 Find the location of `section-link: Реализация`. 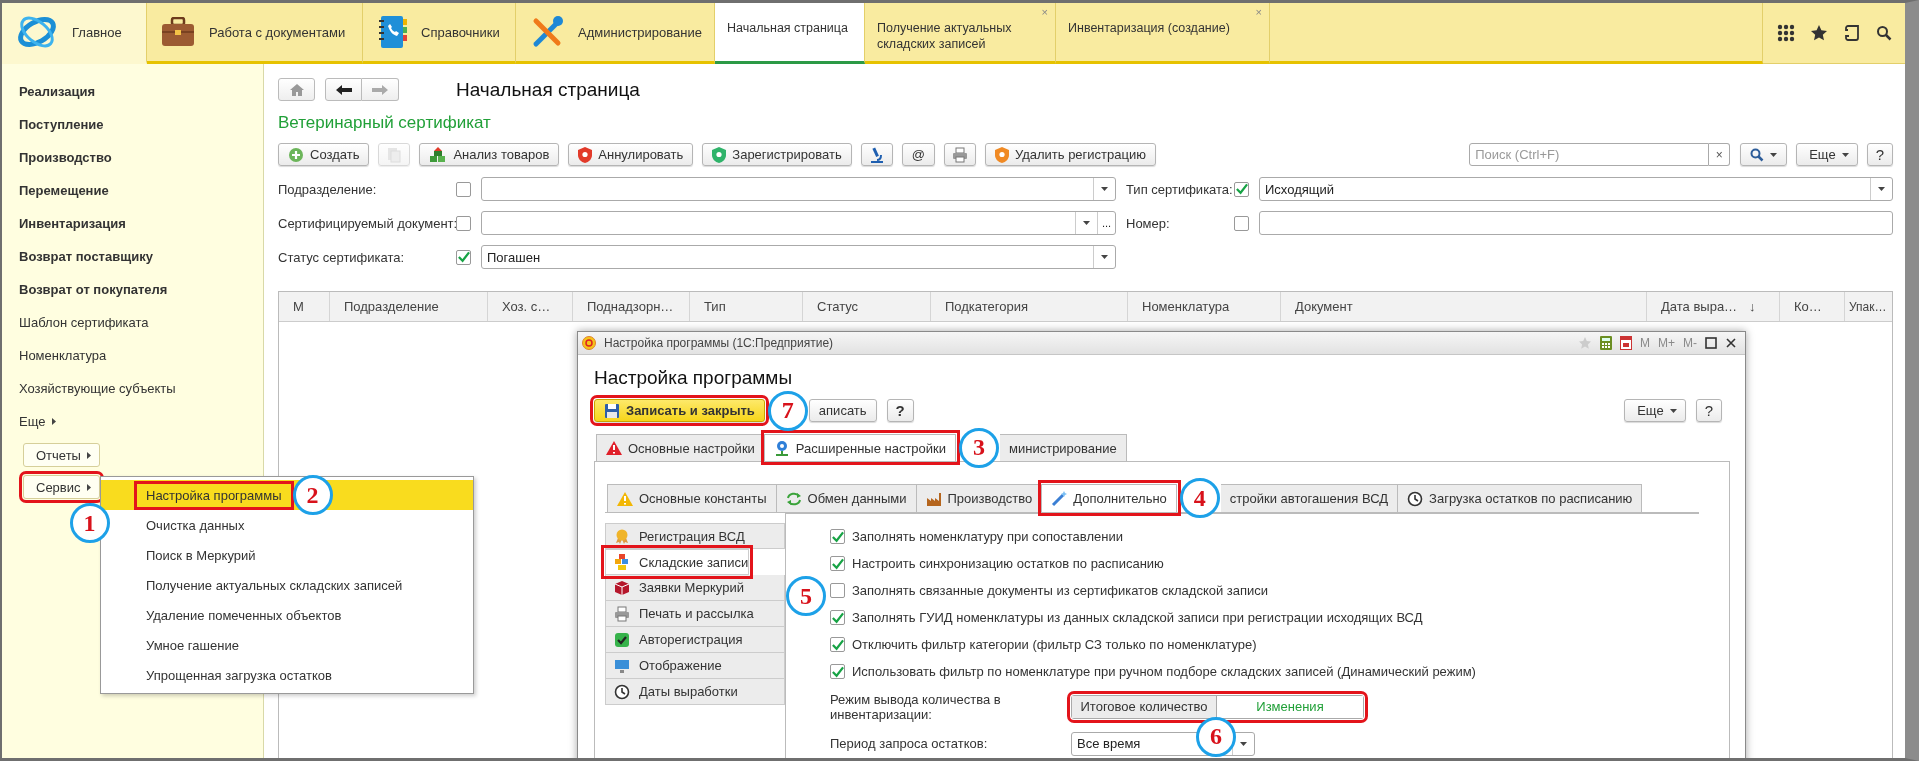

section-link: Реализация is located at coordinates (132, 91).